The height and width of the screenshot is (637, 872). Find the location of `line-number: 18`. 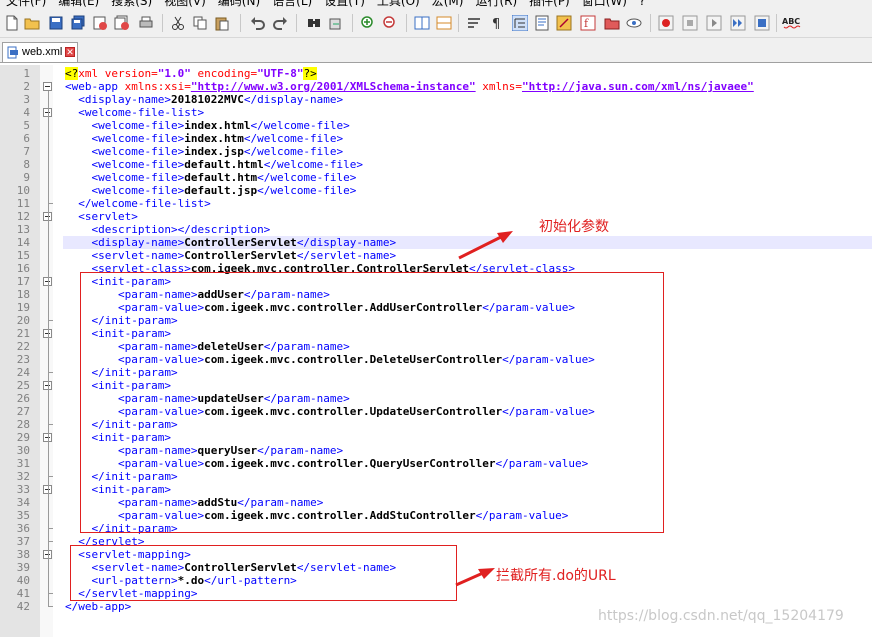

line-number: 18 is located at coordinates (23, 294).